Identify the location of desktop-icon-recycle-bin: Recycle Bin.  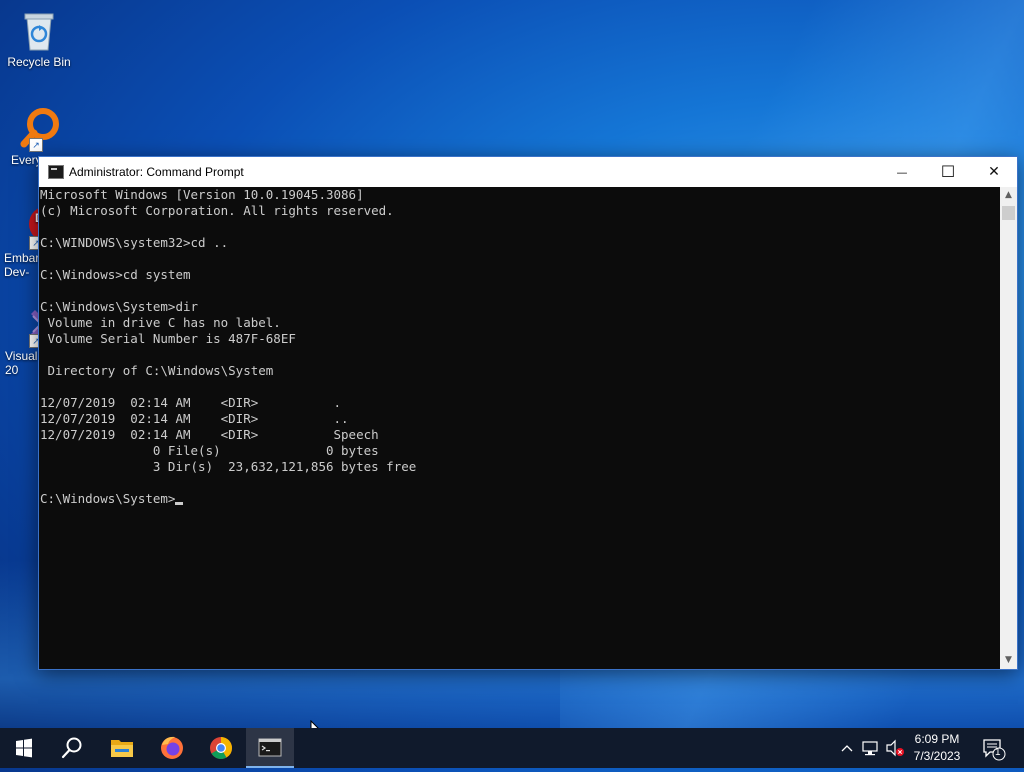
(39, 38).